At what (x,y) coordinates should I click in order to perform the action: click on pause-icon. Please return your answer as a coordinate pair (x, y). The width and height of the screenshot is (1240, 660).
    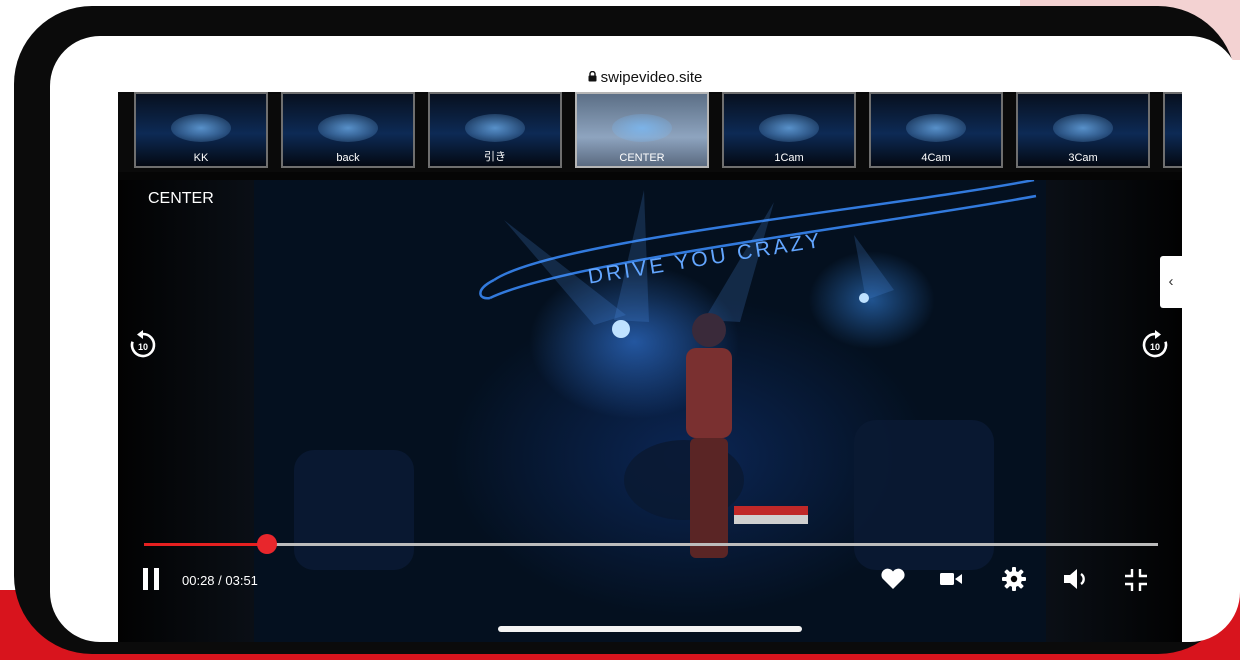
    Looking at the image, I should click on (151, 581).